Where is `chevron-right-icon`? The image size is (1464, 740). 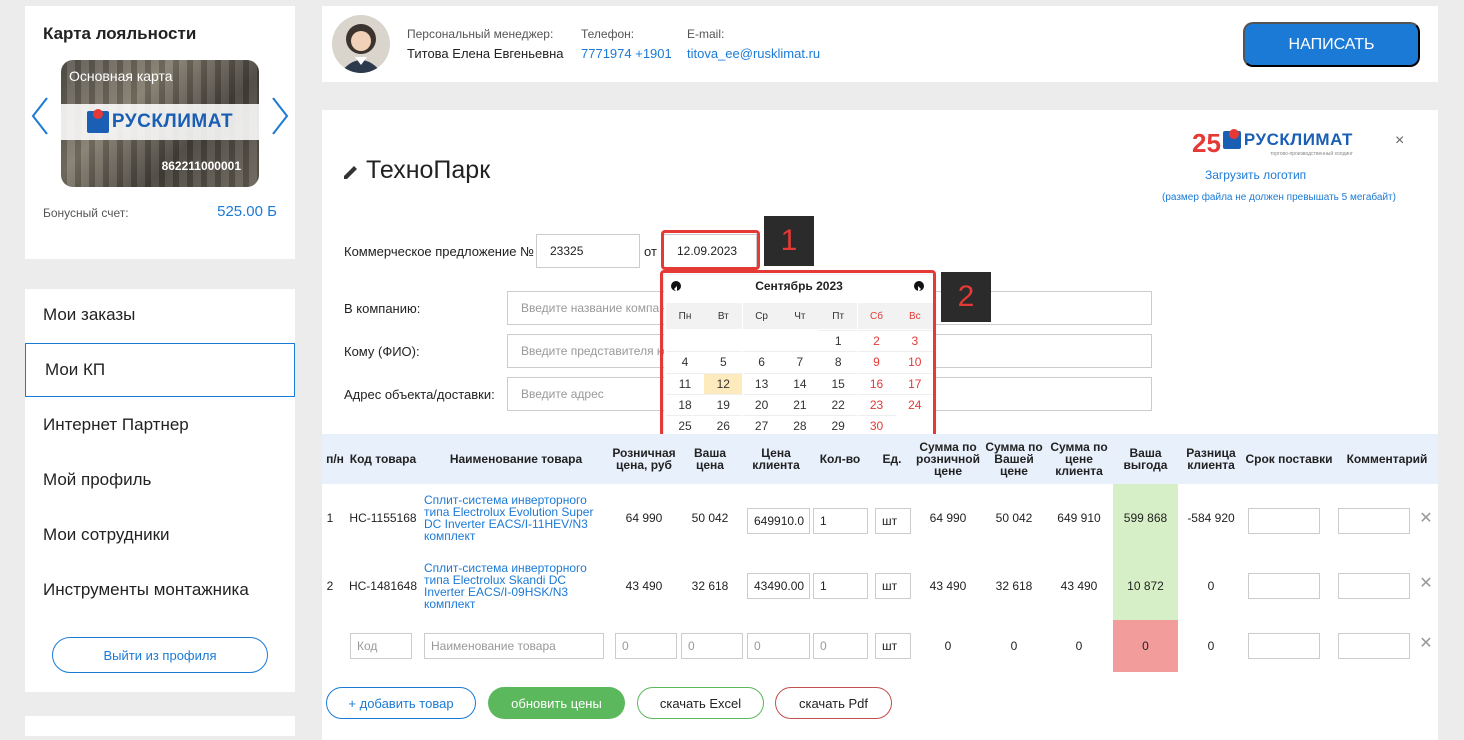 chevron-right-icon is located at coordinates (280, 116).